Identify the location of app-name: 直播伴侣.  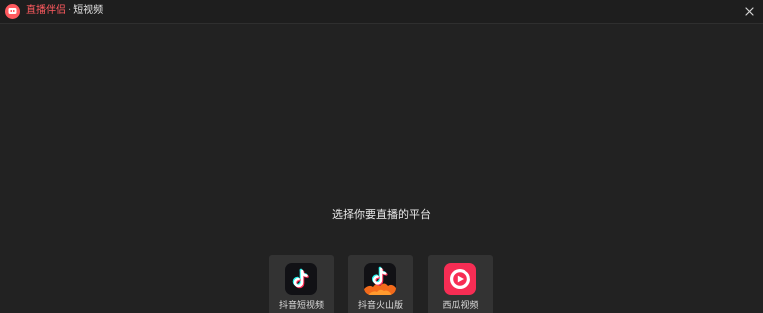
(46, 10).